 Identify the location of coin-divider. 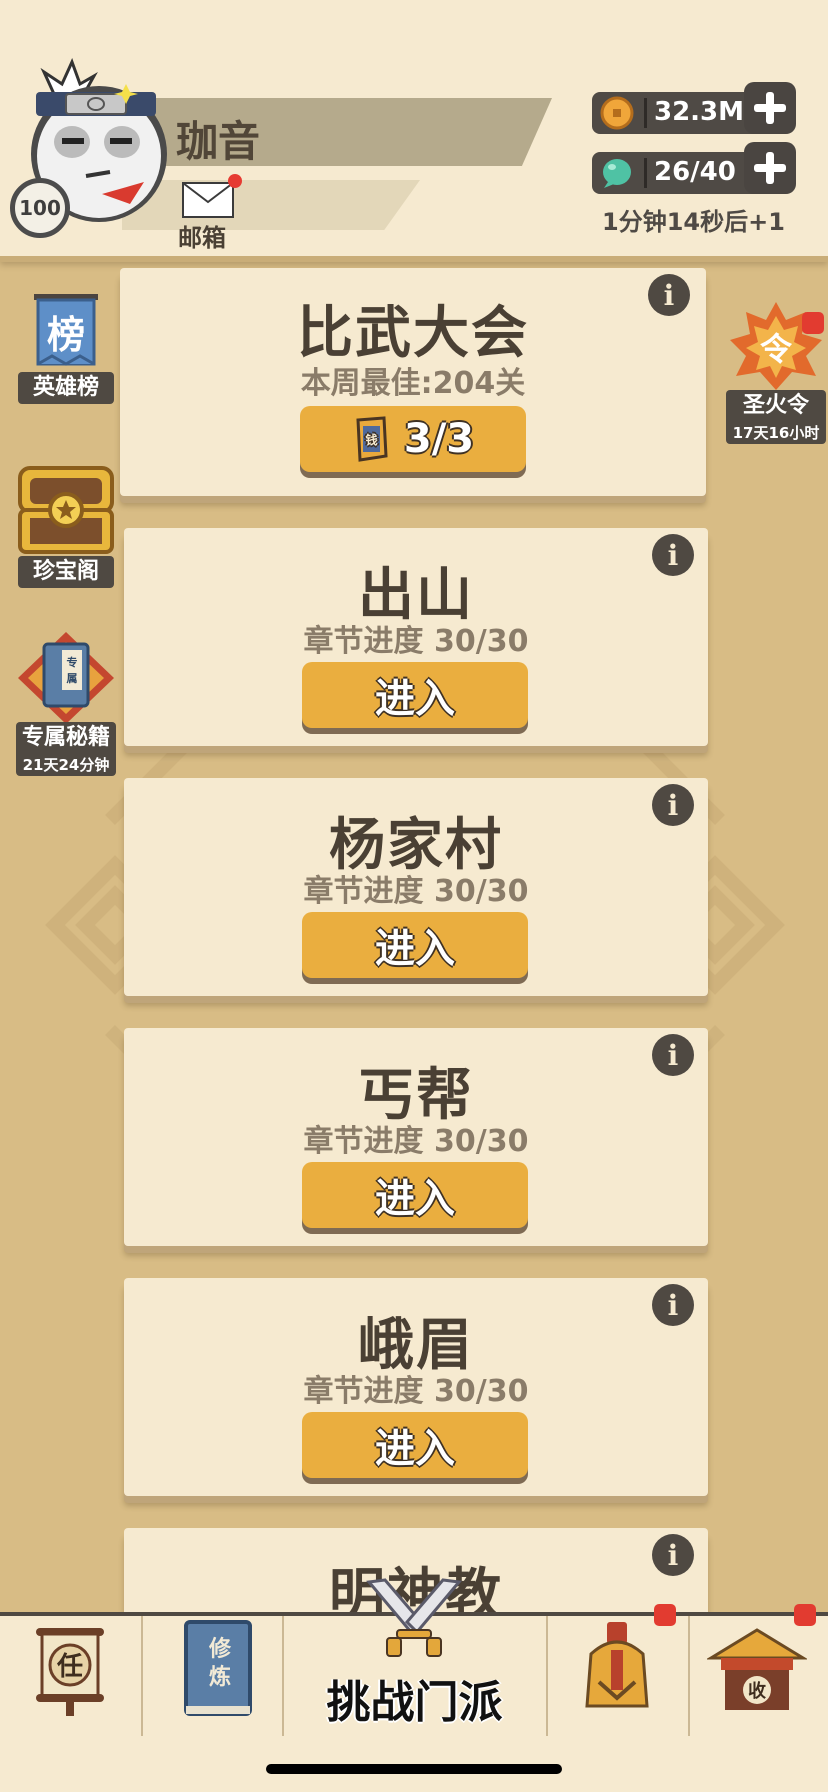
(645, 113).